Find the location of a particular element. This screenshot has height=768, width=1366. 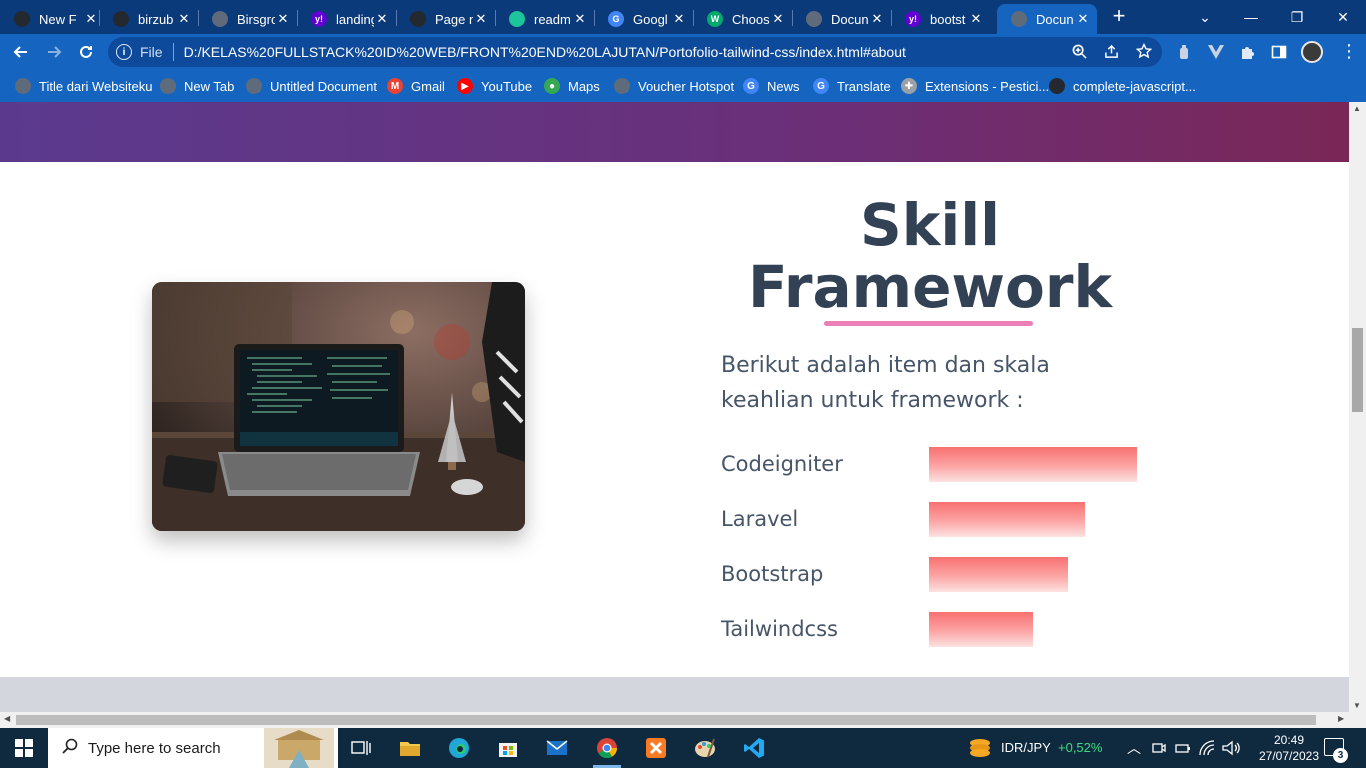

tab-title: birzub is located at coordinates (156, 19).